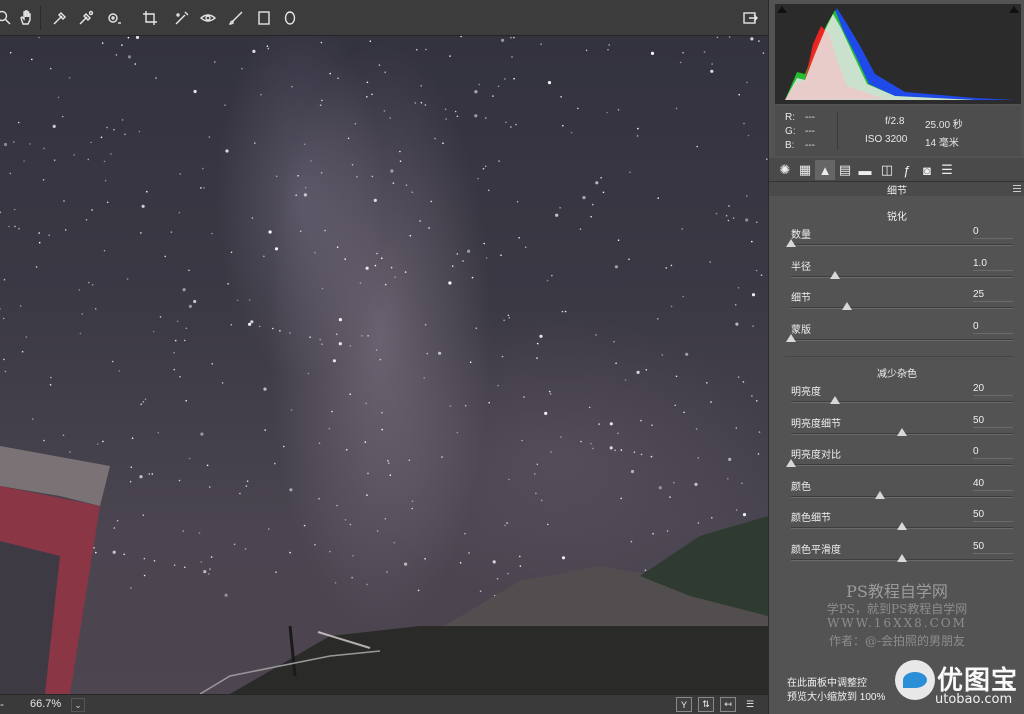  Describe the element at coordinates (26, 18) in the screenshot. I see `hand-icon` at that location.